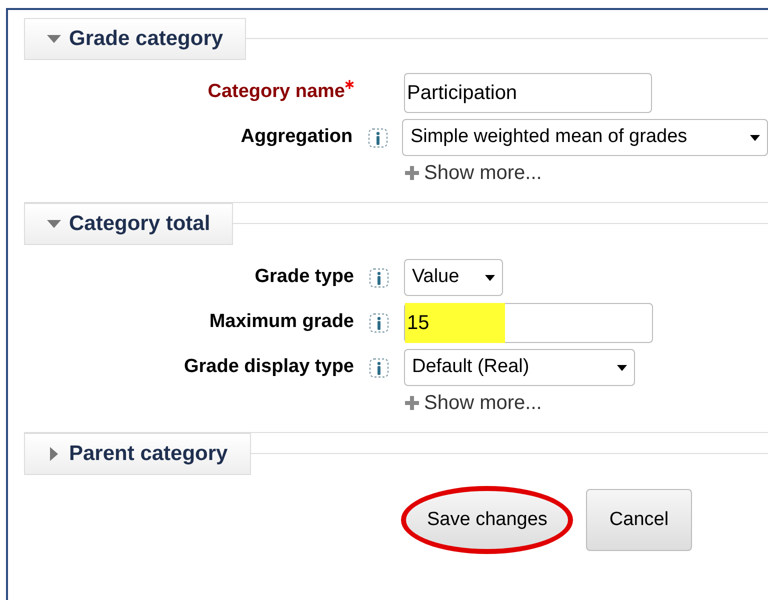  What do you see at coordinates (269, 367) in the screenshot?
I see `field-label: Grade display type` at bounding box center [269, 367].